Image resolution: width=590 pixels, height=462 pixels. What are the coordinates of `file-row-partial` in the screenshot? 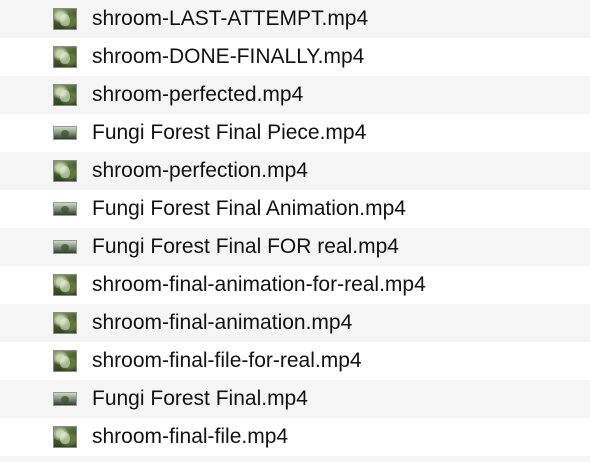 It's located at (295, 459).